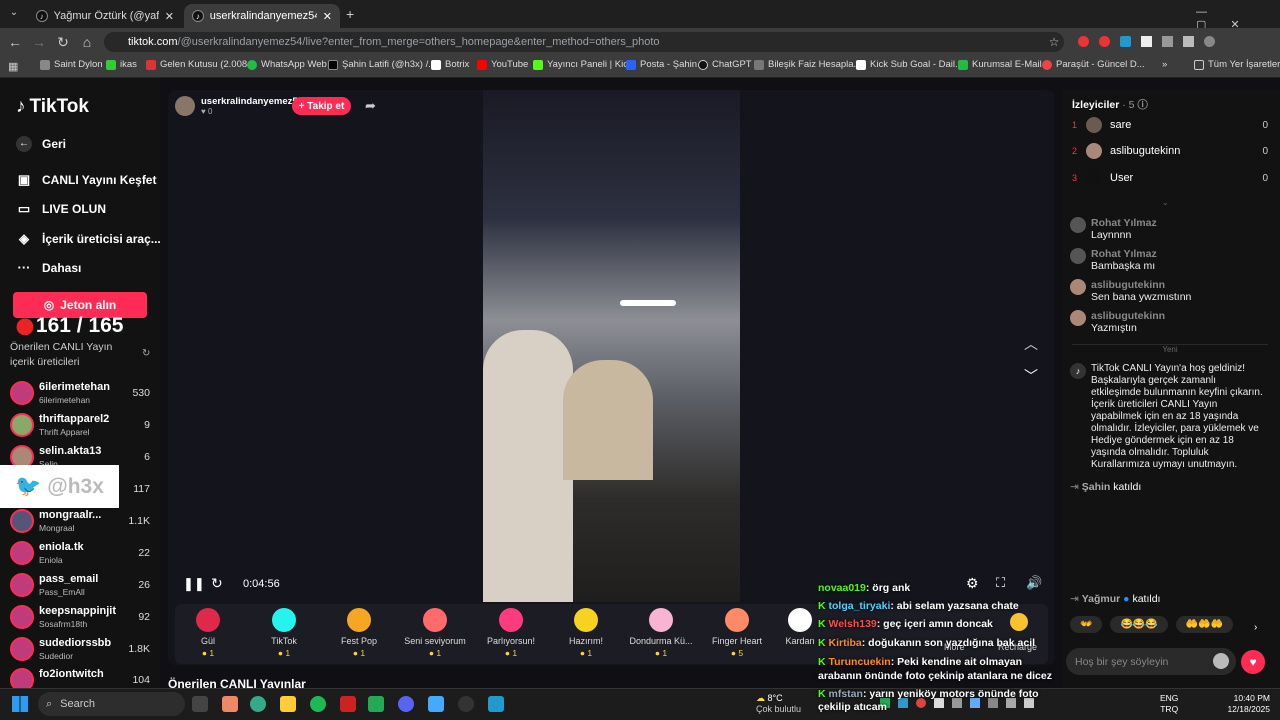 The image size is (1280, 720). What do you see at coordinates (1000, 583) in the screenshot?
I see `fullscreen-icon: ⛶` at bounding box center [1000, 583].